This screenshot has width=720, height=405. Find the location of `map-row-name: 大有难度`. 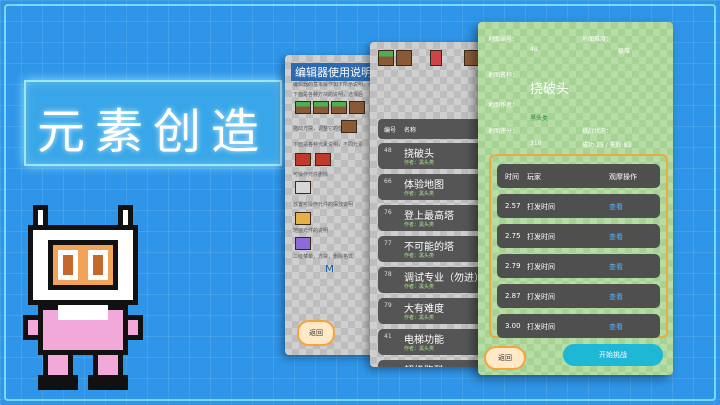

map-row-name: 大有难度 is located at coordinates (424, 309).